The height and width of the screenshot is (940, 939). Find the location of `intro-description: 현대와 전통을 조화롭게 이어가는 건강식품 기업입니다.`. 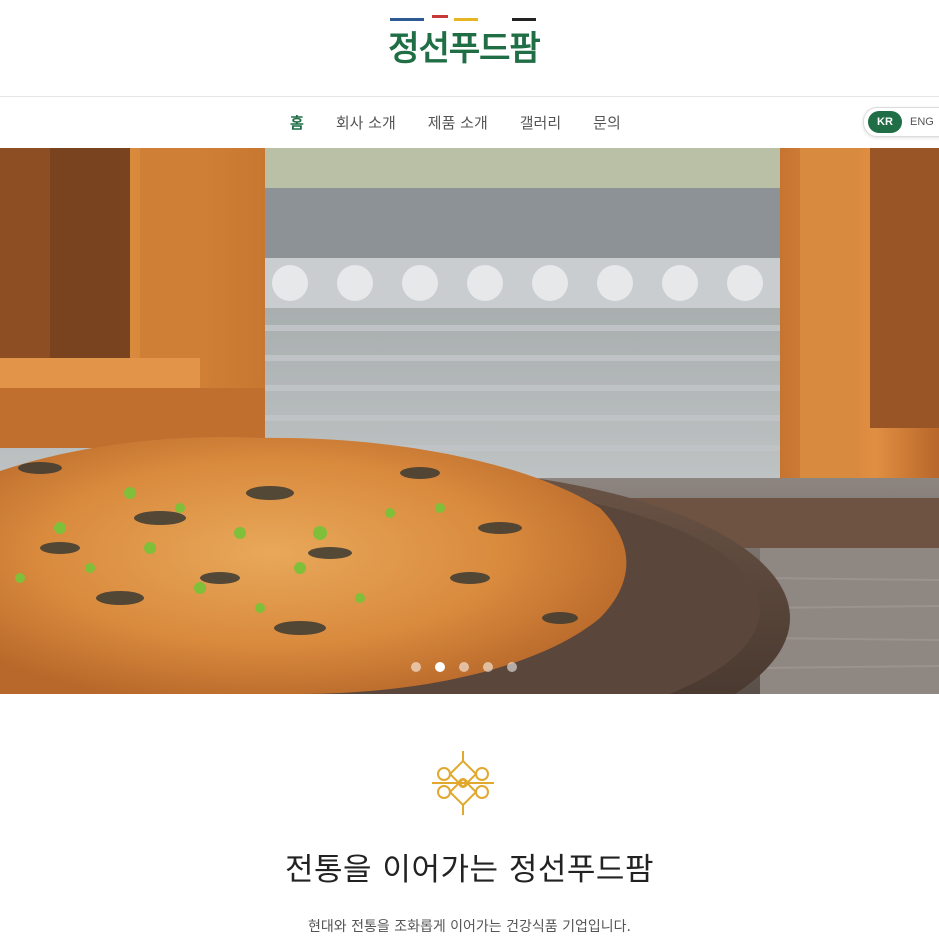

intro-description: 현대와 전통을 조화롭게 이어가는 건강식품 기업입니다. is located at coordinates (469, 927).